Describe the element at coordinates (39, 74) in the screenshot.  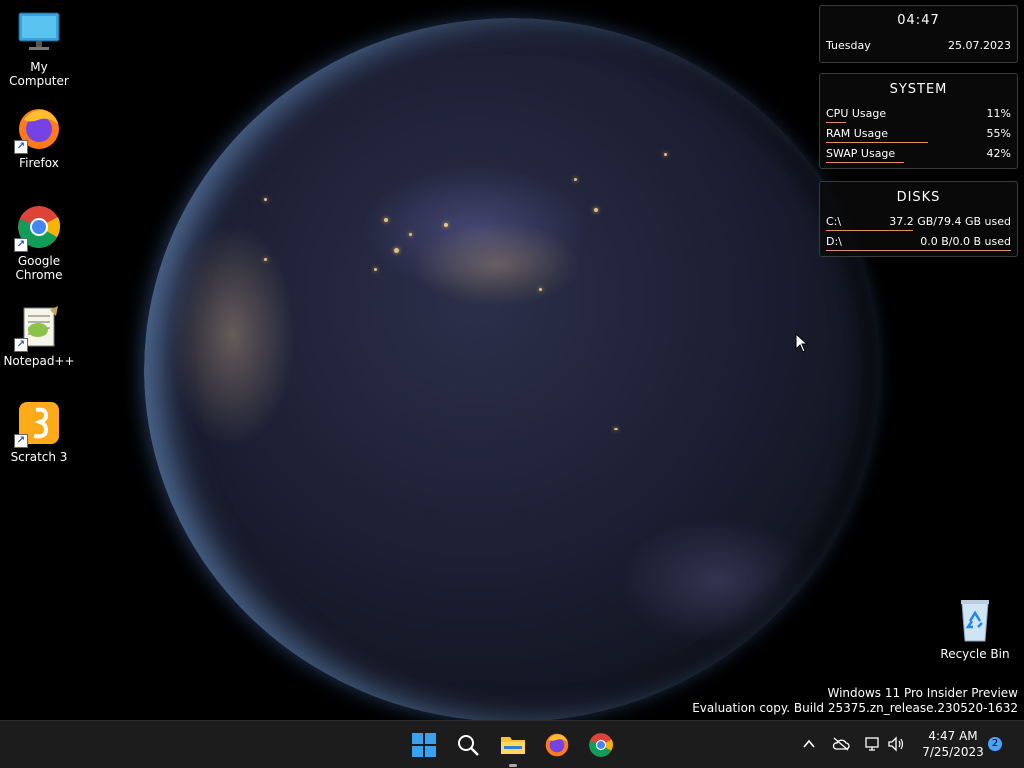
I see `desktop-icon-label: My Computer` at that location.